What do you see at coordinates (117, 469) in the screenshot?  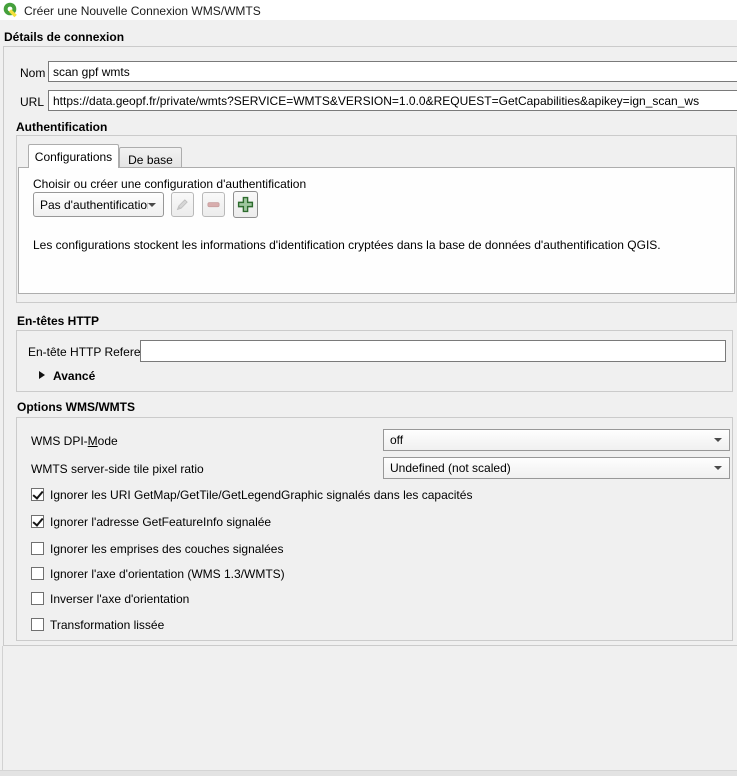 I see `tile-ratio-label: WMTS server-side tile pixel ratio` at bounding box center [117, 469].